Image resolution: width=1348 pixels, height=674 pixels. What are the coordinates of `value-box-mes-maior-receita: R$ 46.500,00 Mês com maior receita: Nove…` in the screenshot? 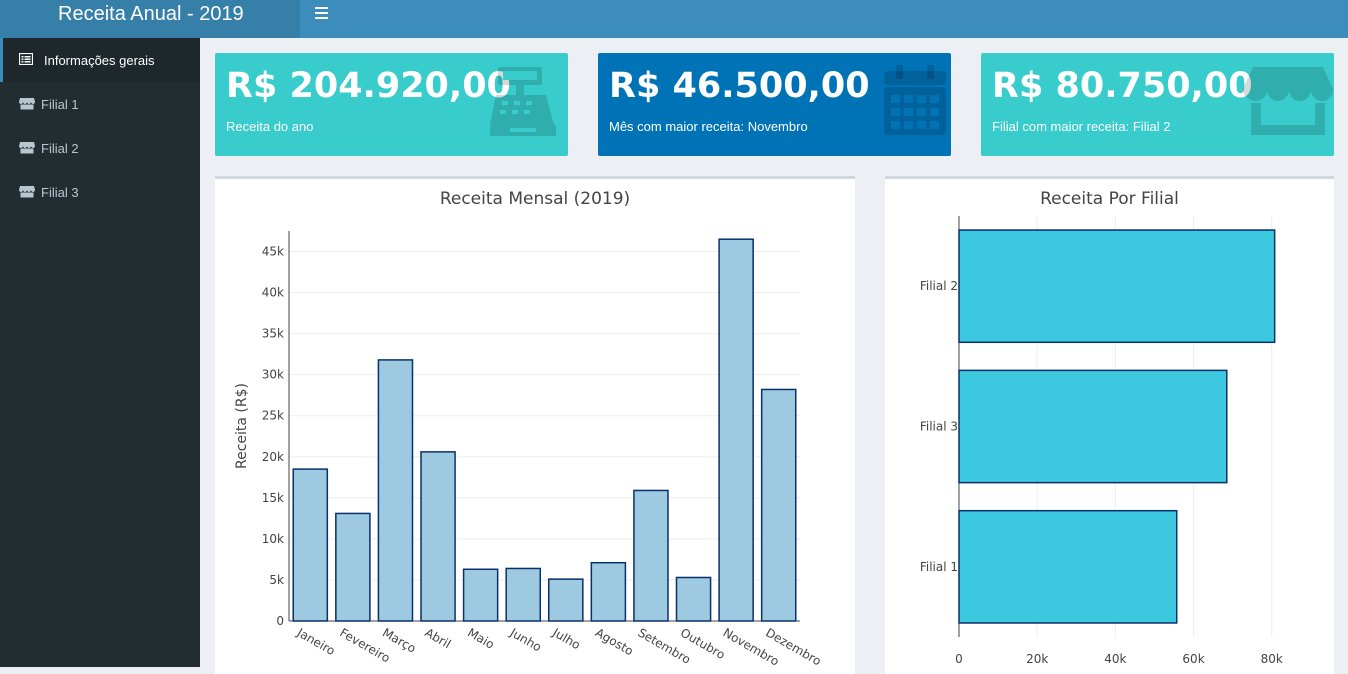 It's located at (774, 104).